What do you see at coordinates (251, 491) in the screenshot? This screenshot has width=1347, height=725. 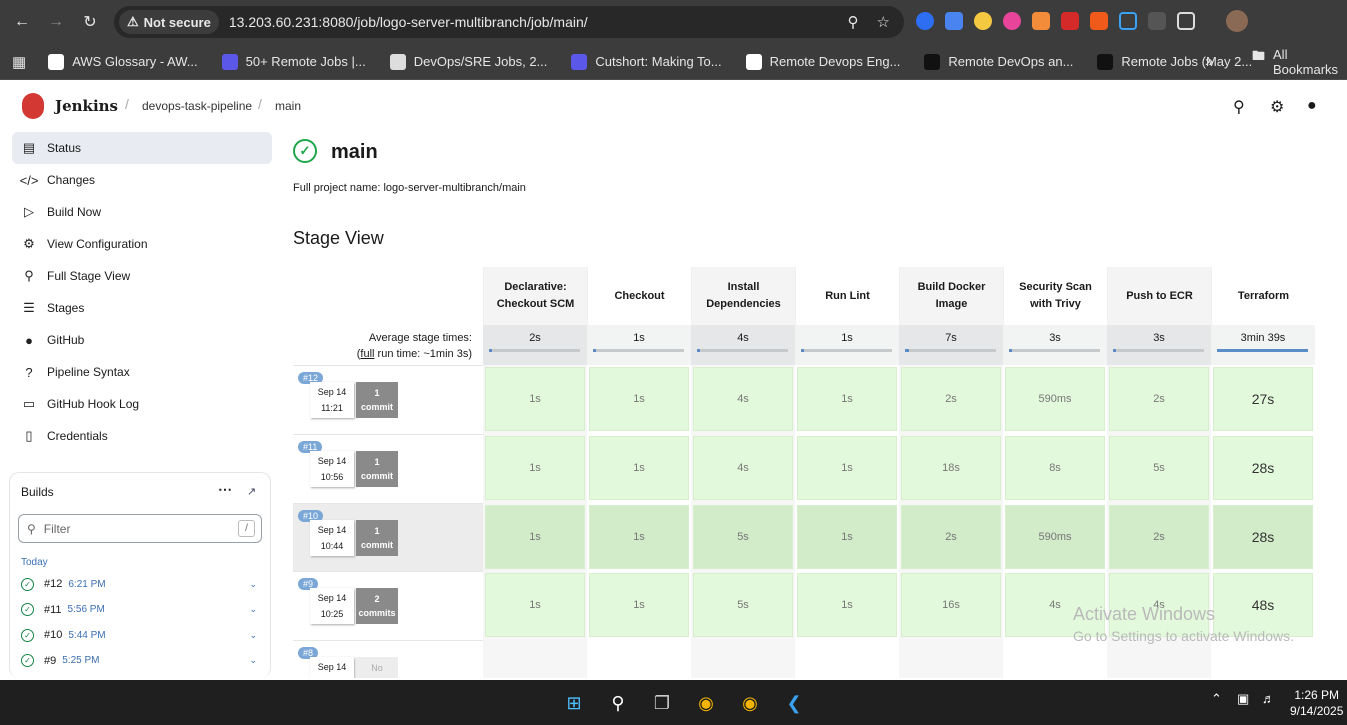 I see `expand-icon: ↗` at bounding box center [251, 491].